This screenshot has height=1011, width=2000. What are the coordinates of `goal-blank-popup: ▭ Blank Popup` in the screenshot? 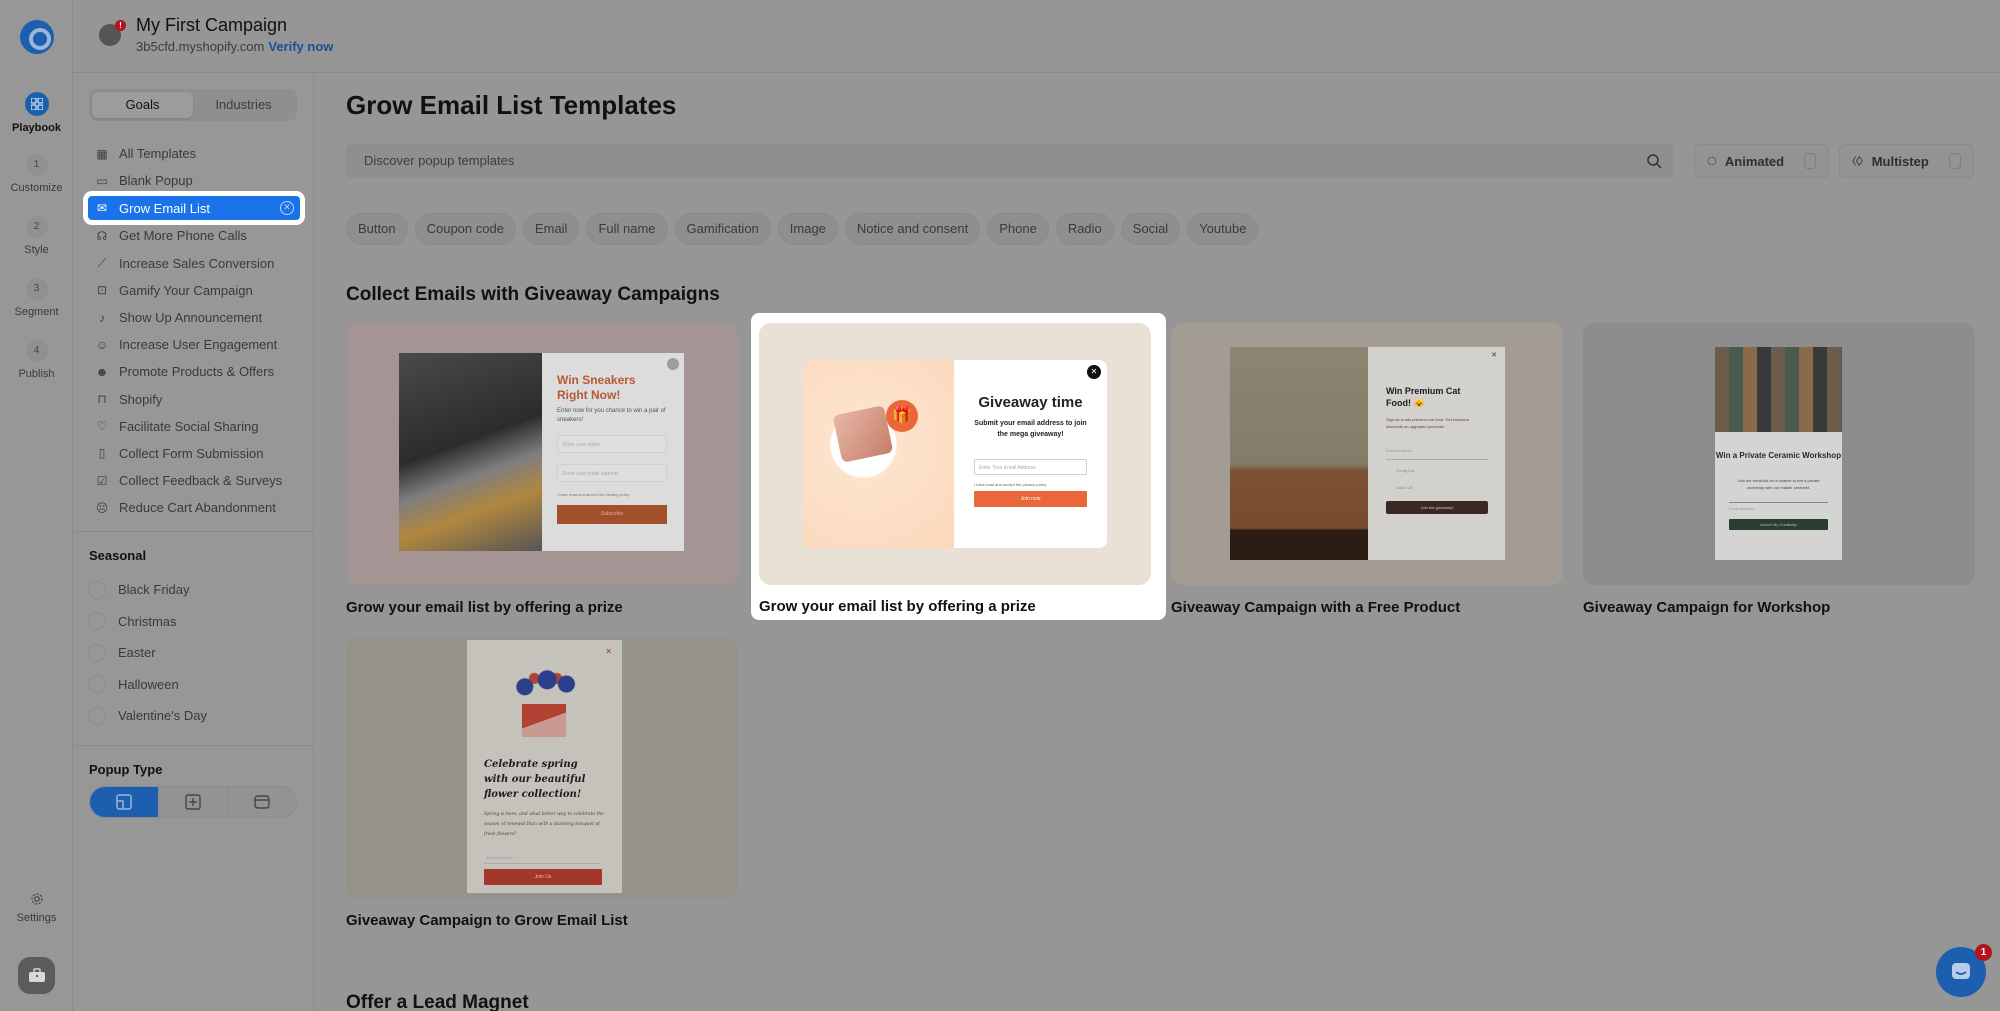 It's located at (194, 180).